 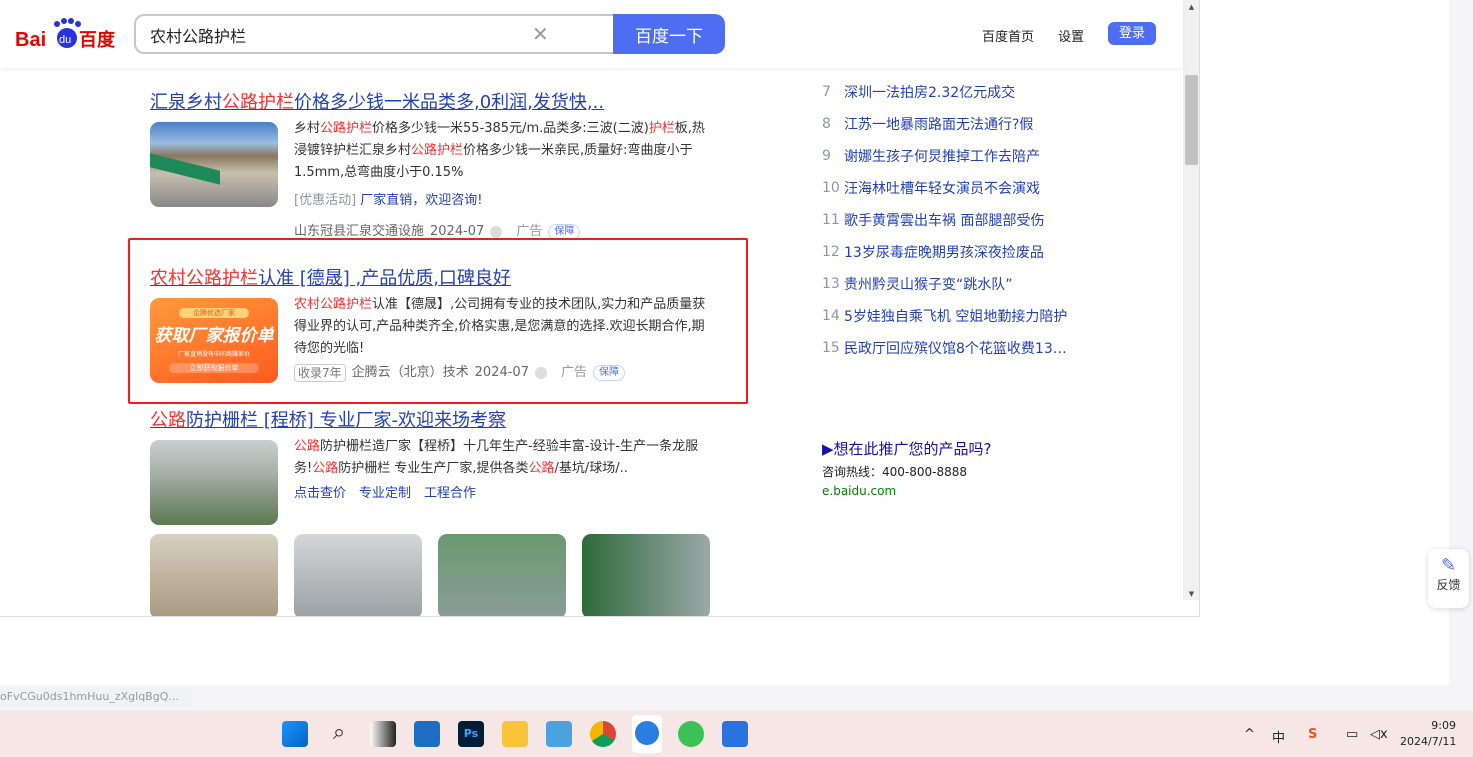 I want to click on feedback-button: ✎ 反馈, so click(x=1448, y=578).